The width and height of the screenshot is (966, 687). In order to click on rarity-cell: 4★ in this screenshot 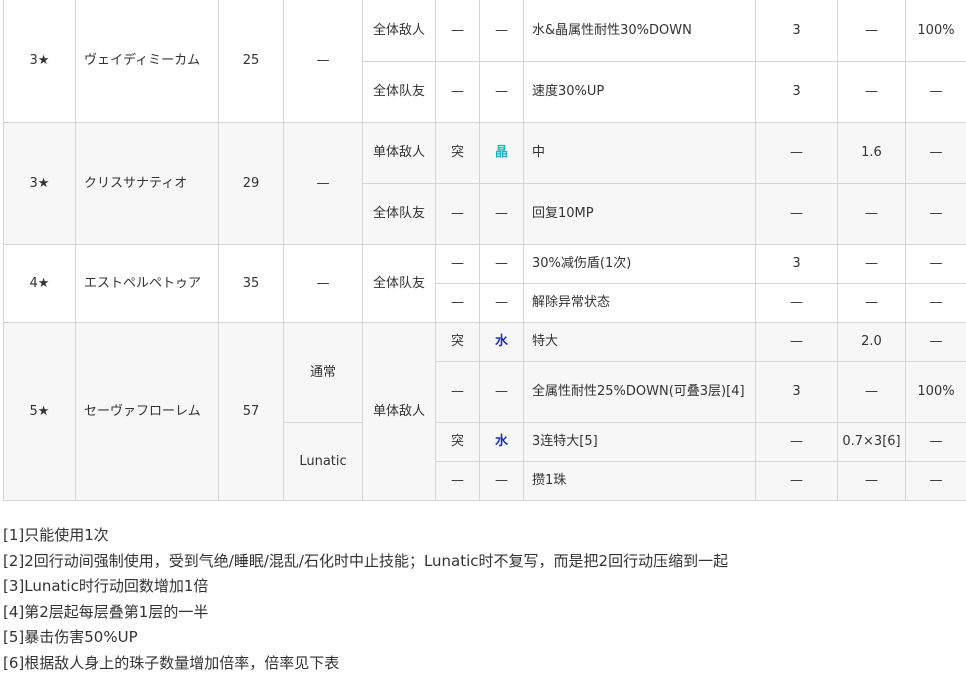, I will do `click(39, 283)`.